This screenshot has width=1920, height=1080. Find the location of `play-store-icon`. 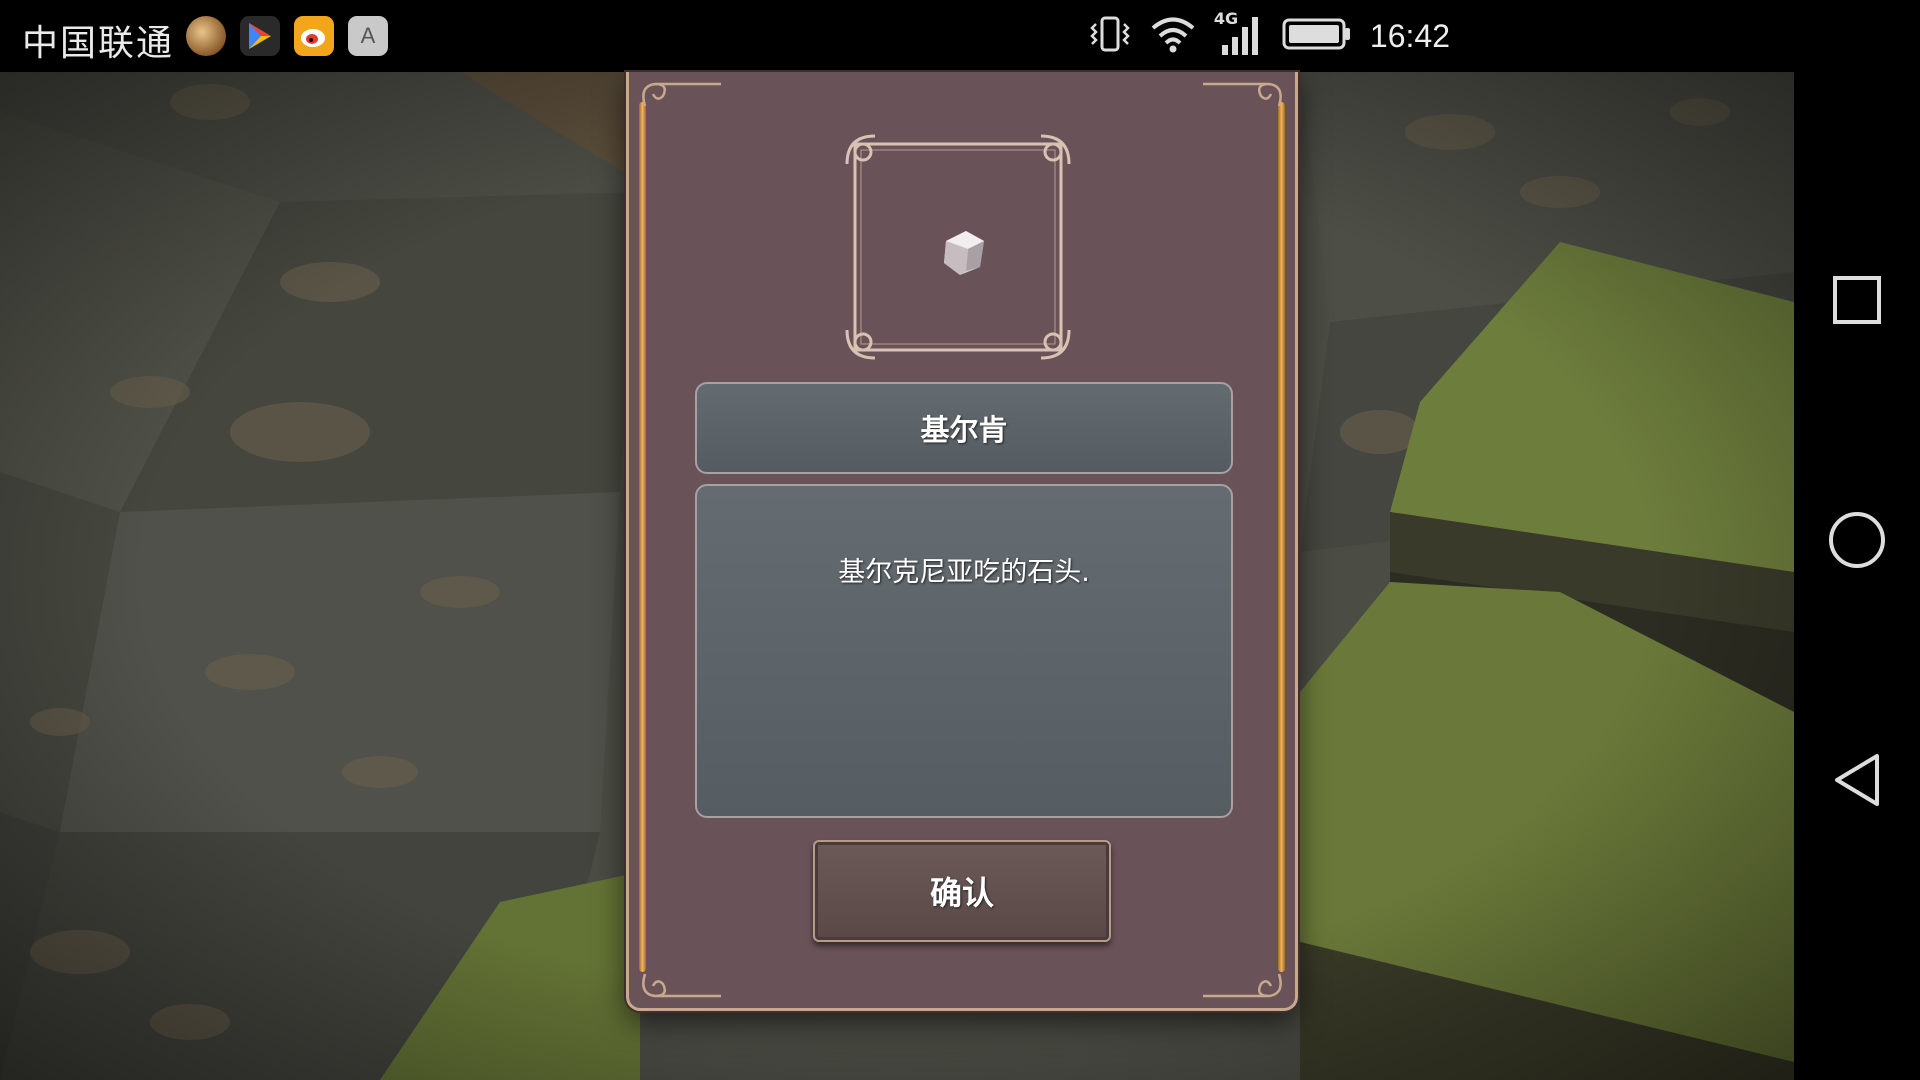

play-store-icon is located at coordinates (260, 36).